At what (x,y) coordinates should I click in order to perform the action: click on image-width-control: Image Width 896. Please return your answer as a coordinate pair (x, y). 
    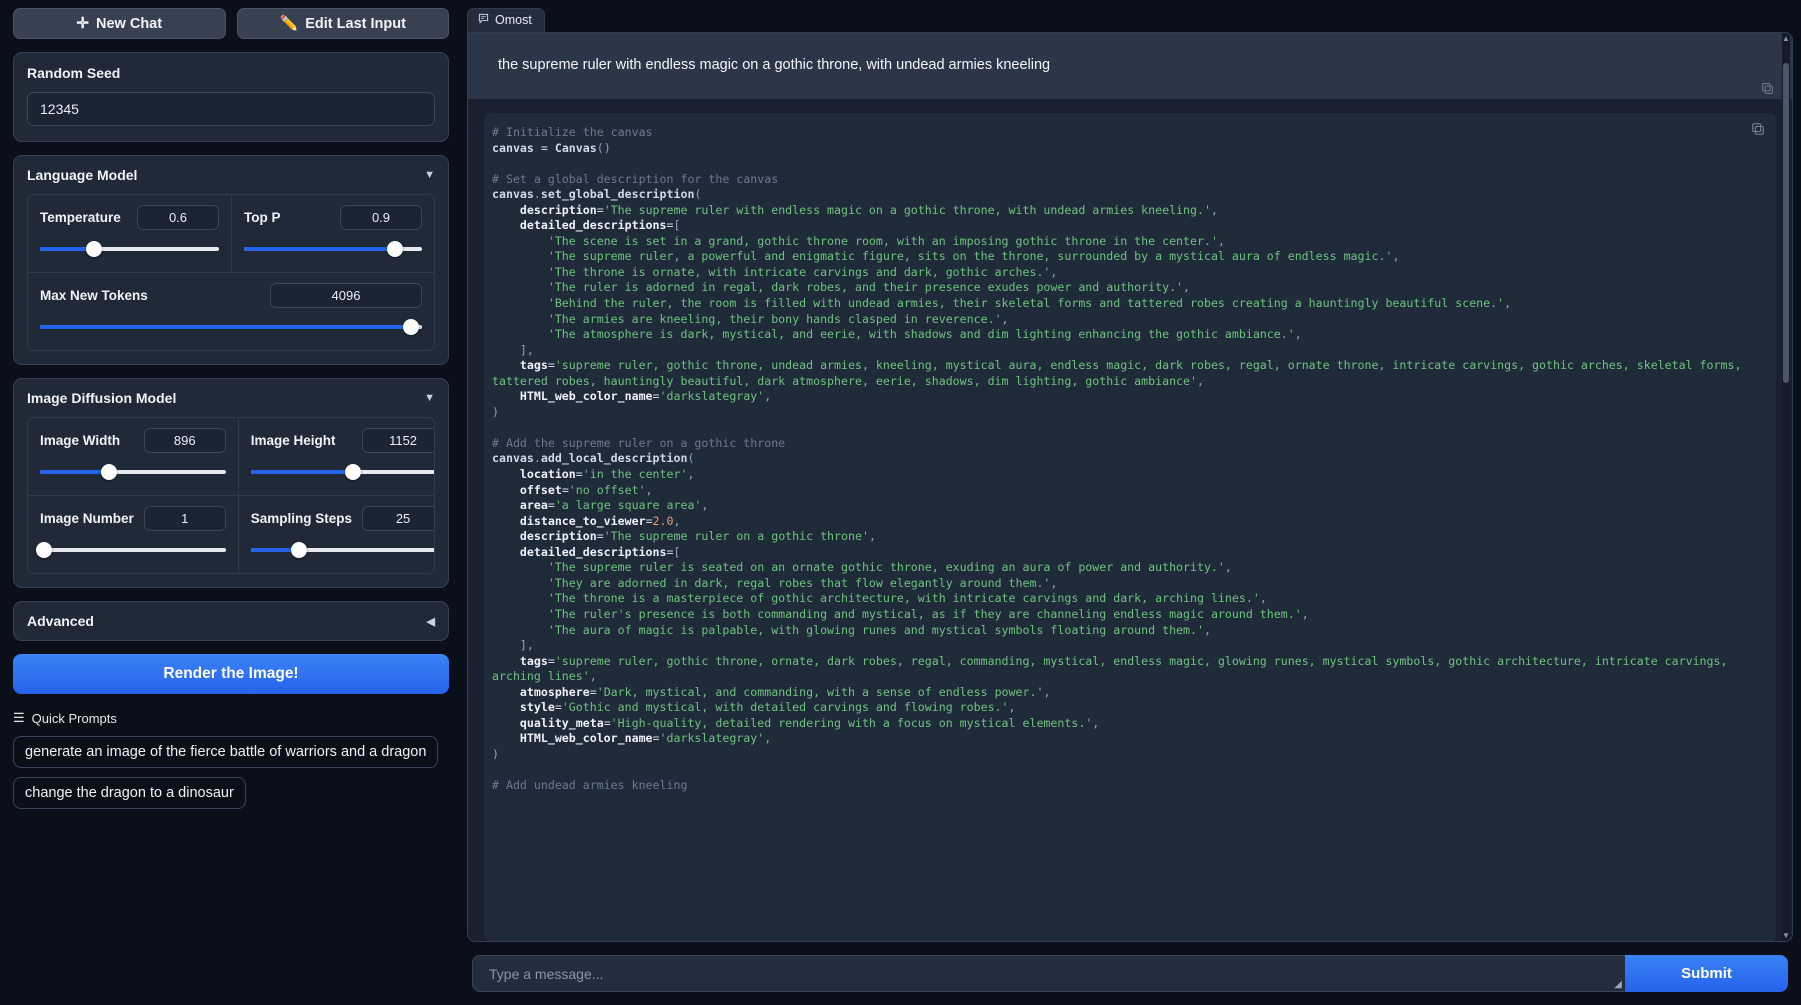
    Looking at the image, I should click on (133, 456).